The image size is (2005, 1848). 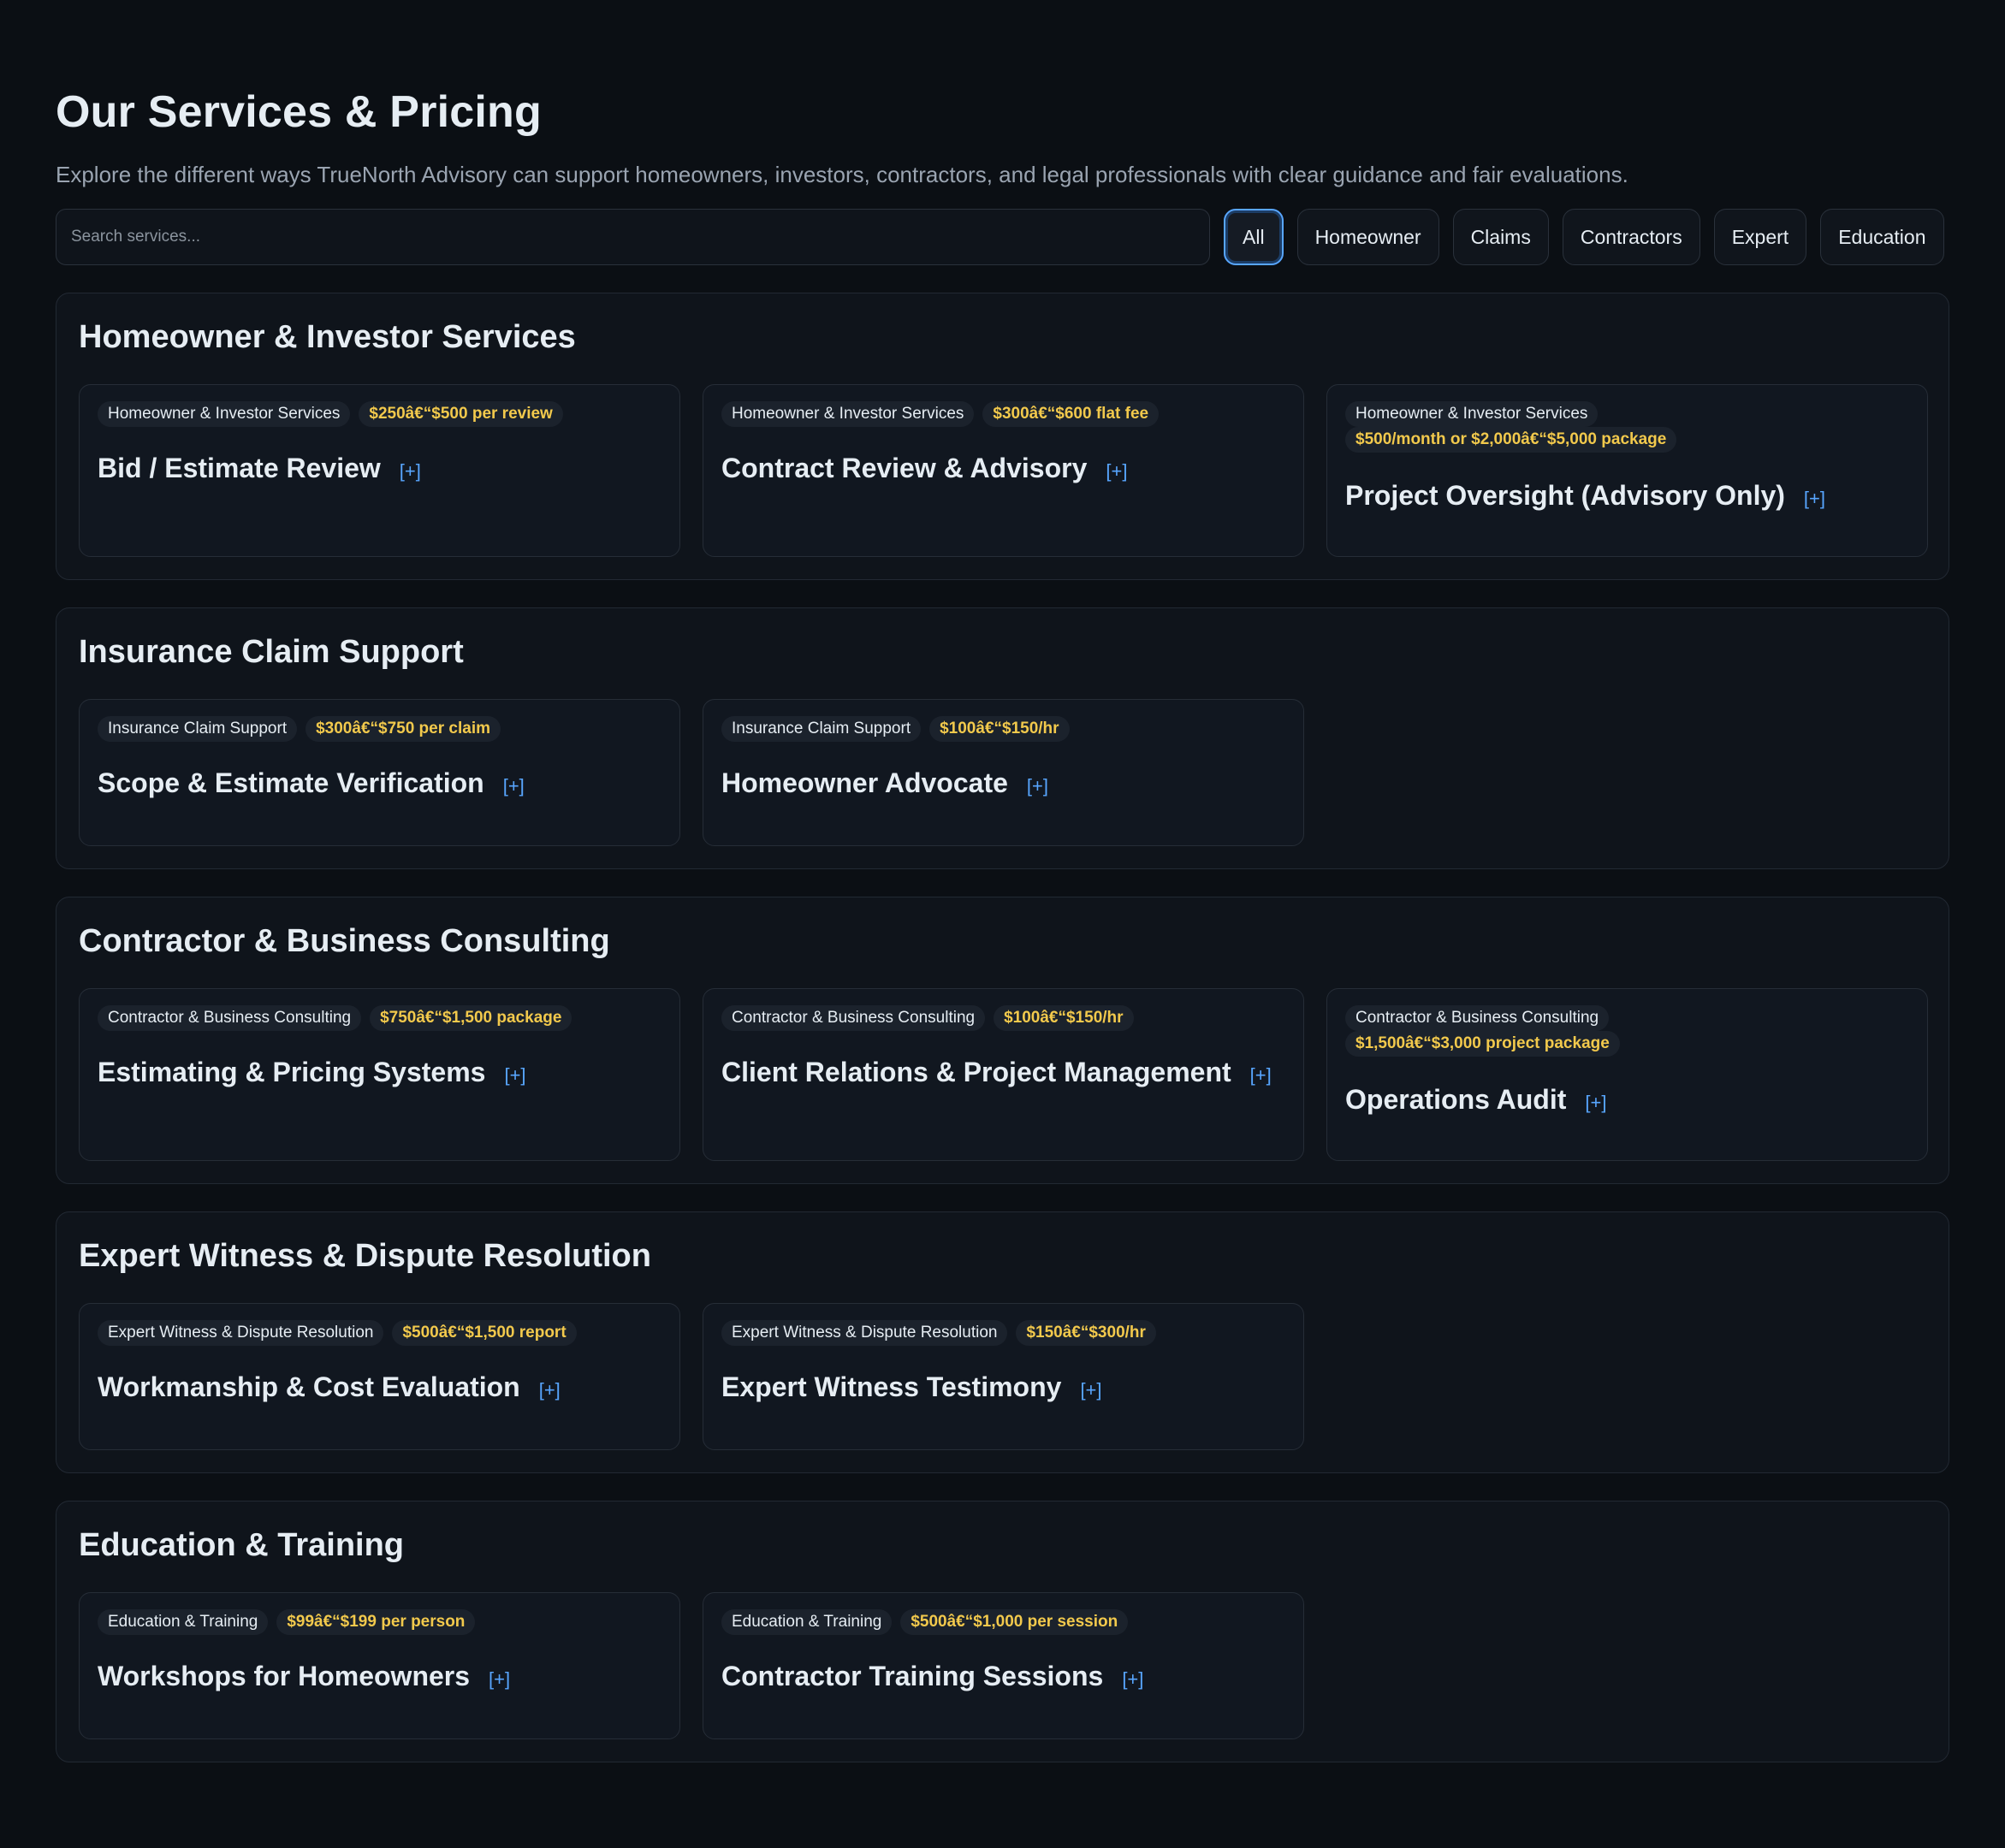 What do you see at coordinates (1565, 495) in the screenshot?
I see `service-title: Project Oversight (Advisory Only)` at bounding box center [1565, 495].